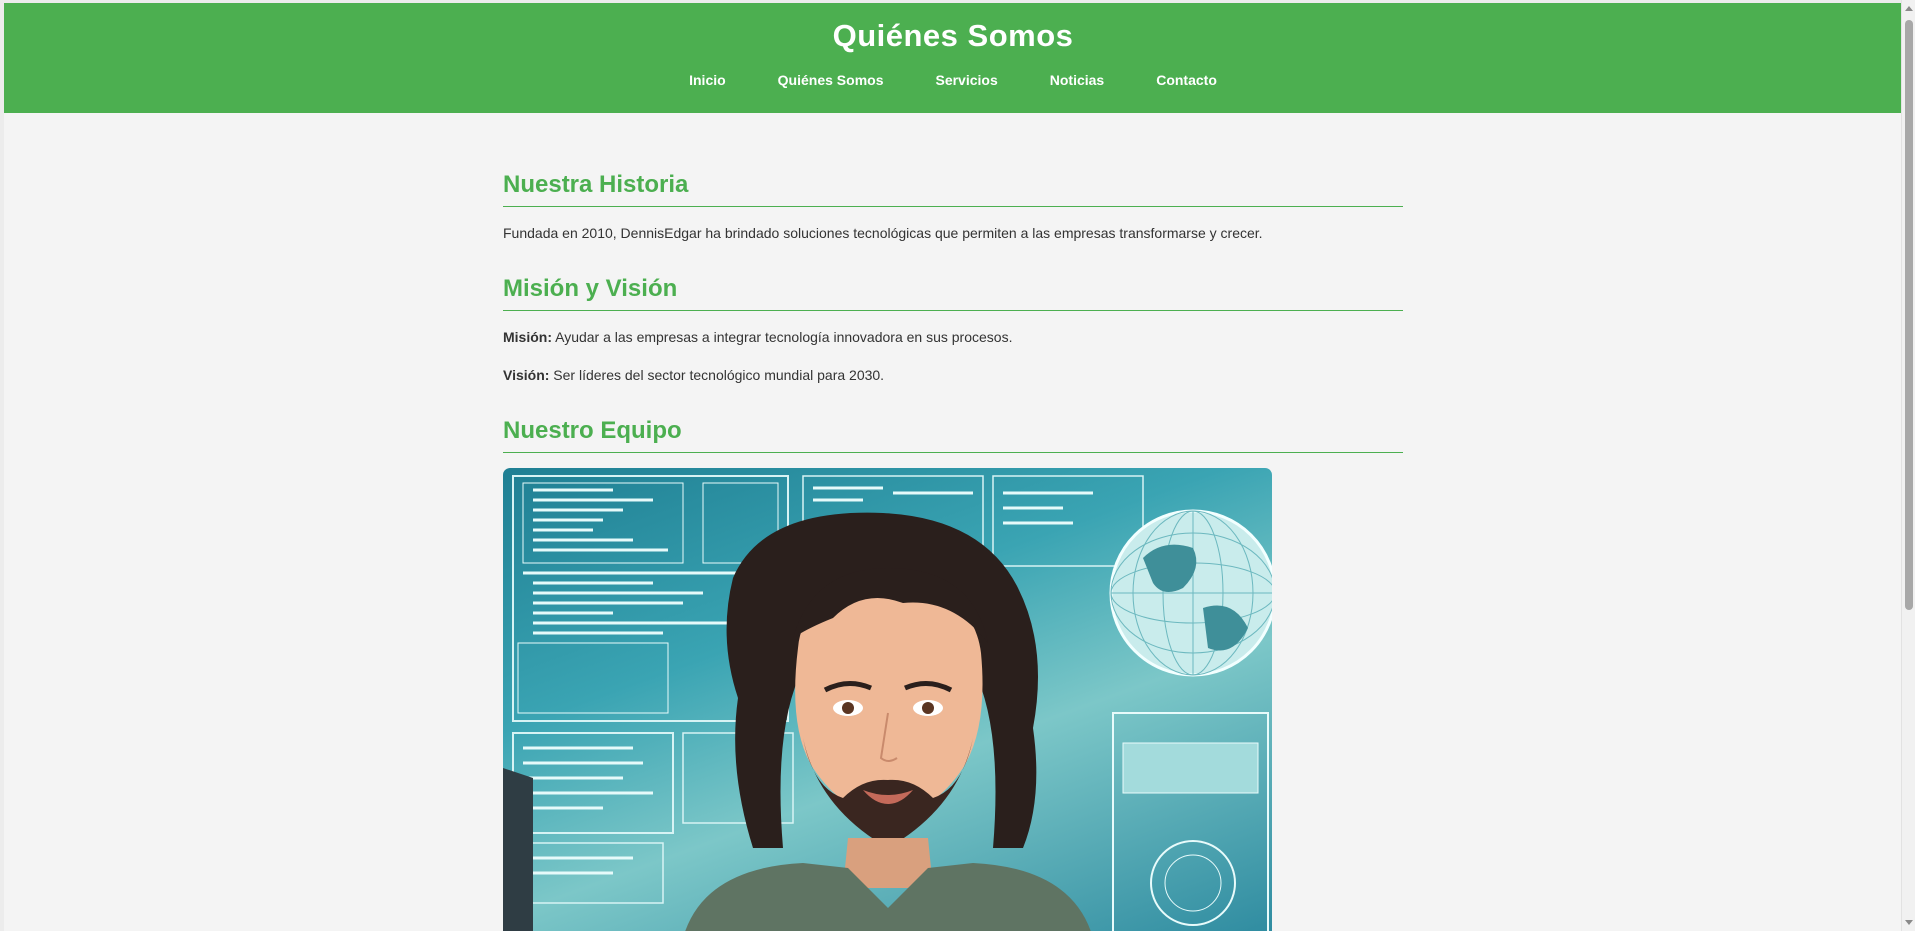 The image size is (1915, 931). Describe the element at coordinates (953, 189) in the screenshot. I see `history-heading: Nuestra Historia` at that location.